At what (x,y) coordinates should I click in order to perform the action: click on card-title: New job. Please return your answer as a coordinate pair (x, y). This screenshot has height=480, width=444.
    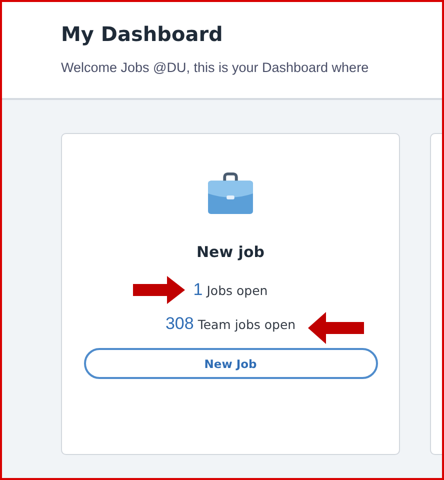
    Looking at the image, I should click on (230, 252).